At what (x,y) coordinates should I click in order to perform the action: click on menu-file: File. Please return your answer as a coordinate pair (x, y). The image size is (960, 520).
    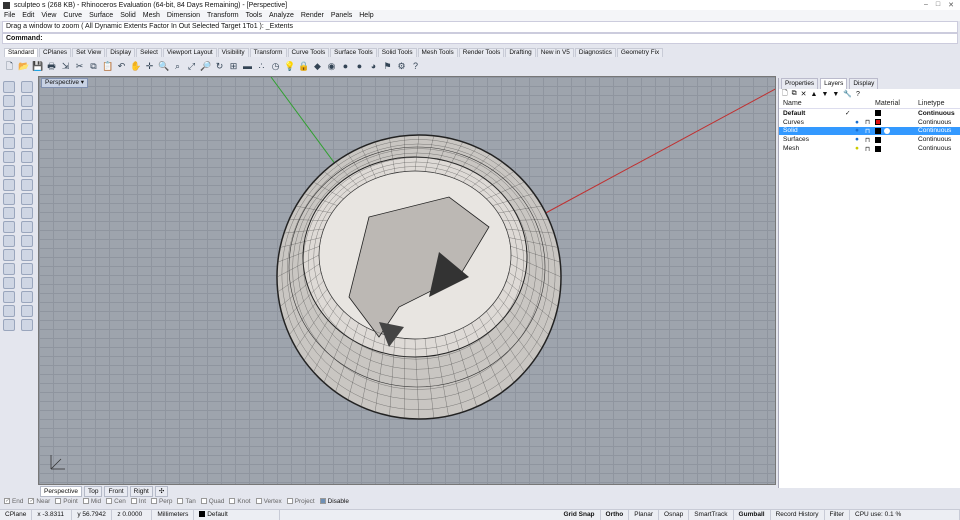
    Looking at the image, I should click on (9, 15).